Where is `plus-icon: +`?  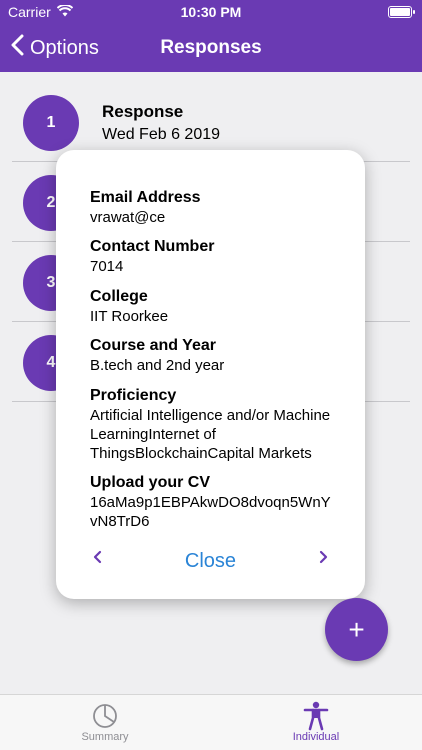 plus-icon: + is located at coordinates (356, 629).